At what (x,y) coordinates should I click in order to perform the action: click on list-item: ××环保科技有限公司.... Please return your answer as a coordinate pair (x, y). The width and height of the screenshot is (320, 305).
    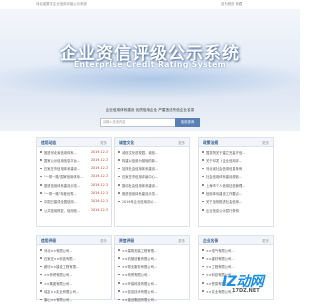
    Looking at the image, I should click on (152, 284).